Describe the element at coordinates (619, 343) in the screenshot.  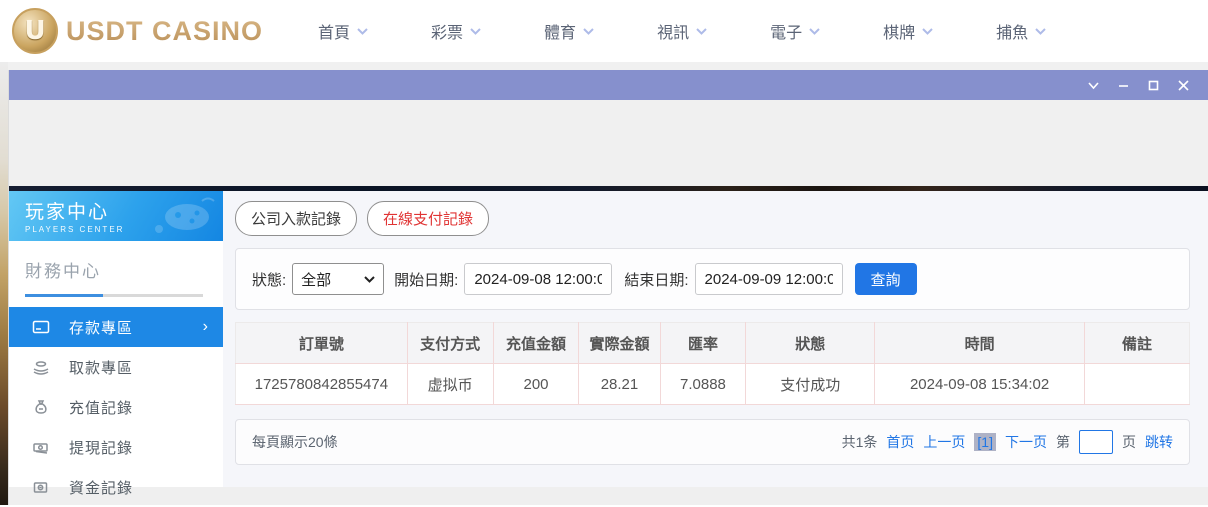
I see `col-actual-amount: 實際金額` at that location.